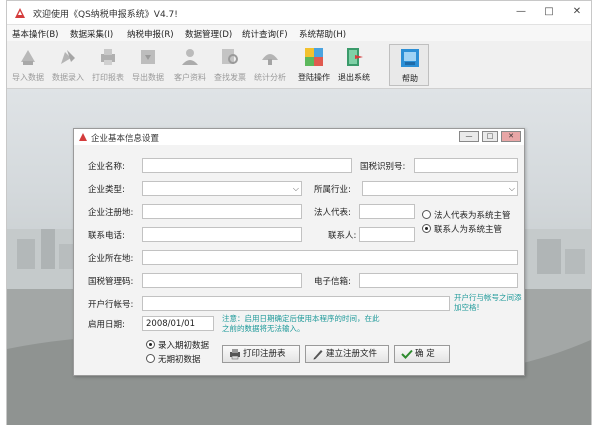 This screenshot has width=598, height=425. What do you see at coordinates (230, 65) in the screenshot?
I see `toolbar-invoice-search-button: 查找发票` at bounding box center [230, 65].